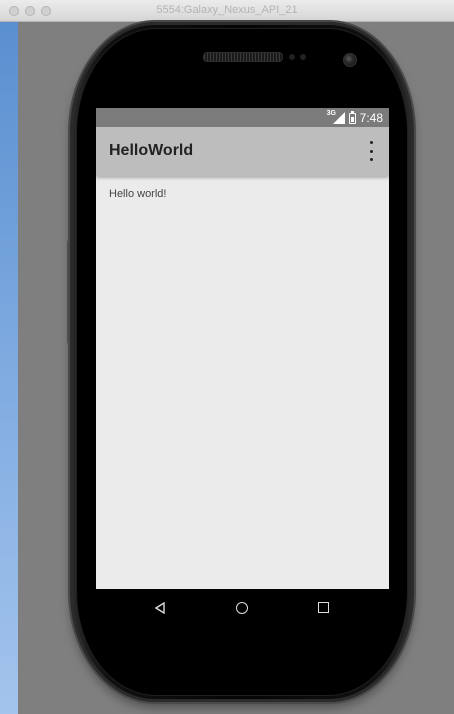 The width and height of the screenshot is (454, 714). What do you see at coordinates (303, 57) in the screenshot?
I see `light-sensor` at bounding box center [303, 57].